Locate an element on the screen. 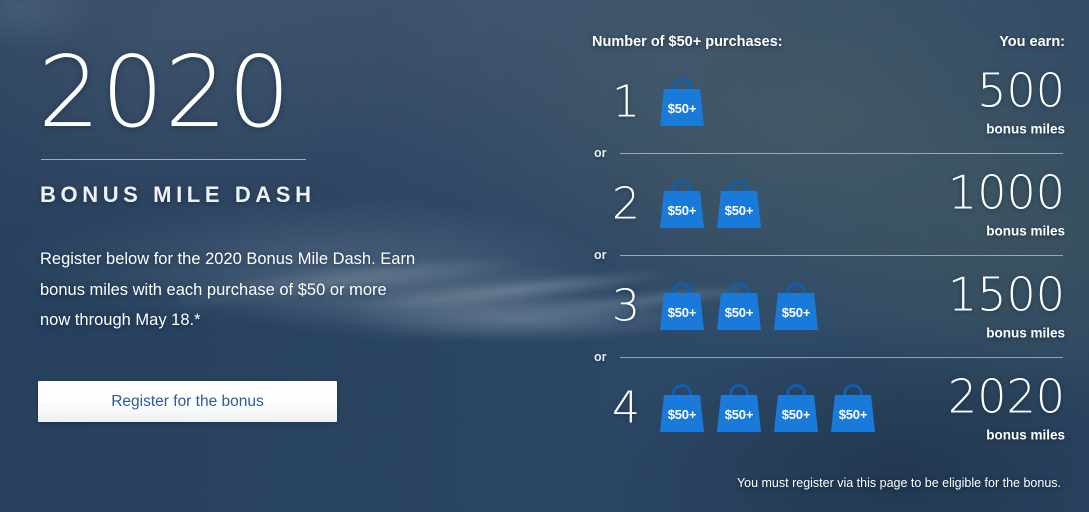 The image size is (1089, 512). tier-earn-block: 500 bonus miles is located at coordinates (1021, 102).